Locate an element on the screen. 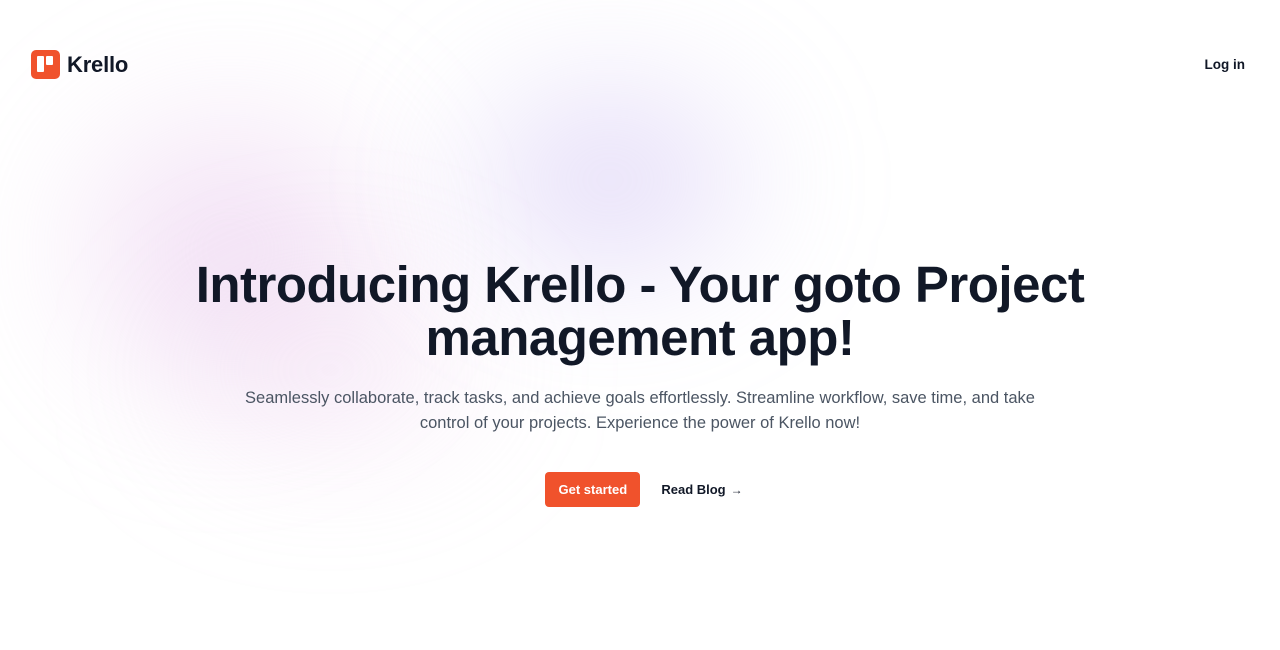 The width and height of the screenshot is (1280, 650). login-link: Log in is located at coordinates (1225, 64).